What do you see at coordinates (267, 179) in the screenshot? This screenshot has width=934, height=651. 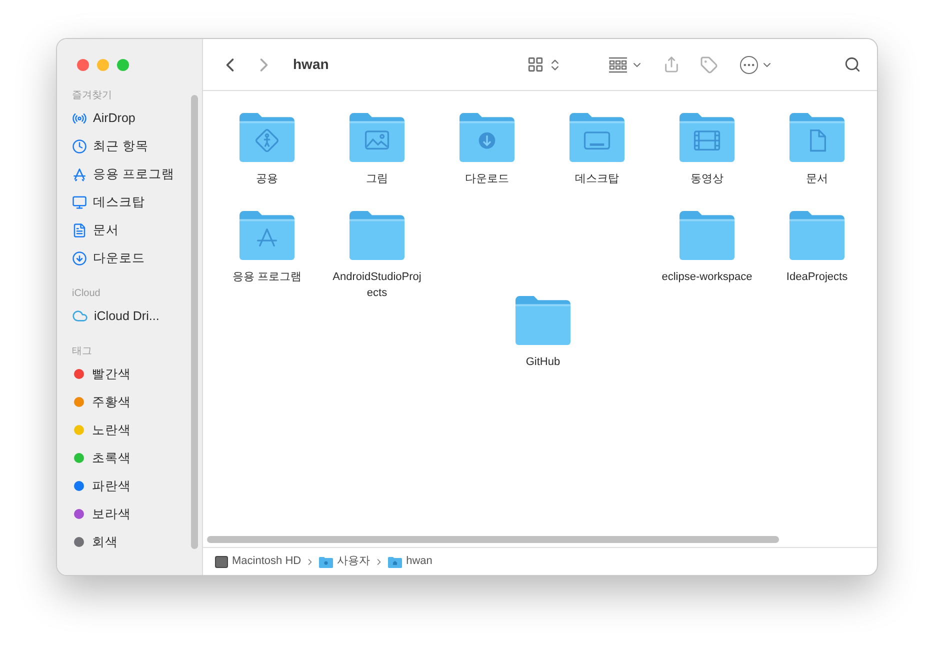 I see `folder-label: 공용` at bounding box center [267, 179].